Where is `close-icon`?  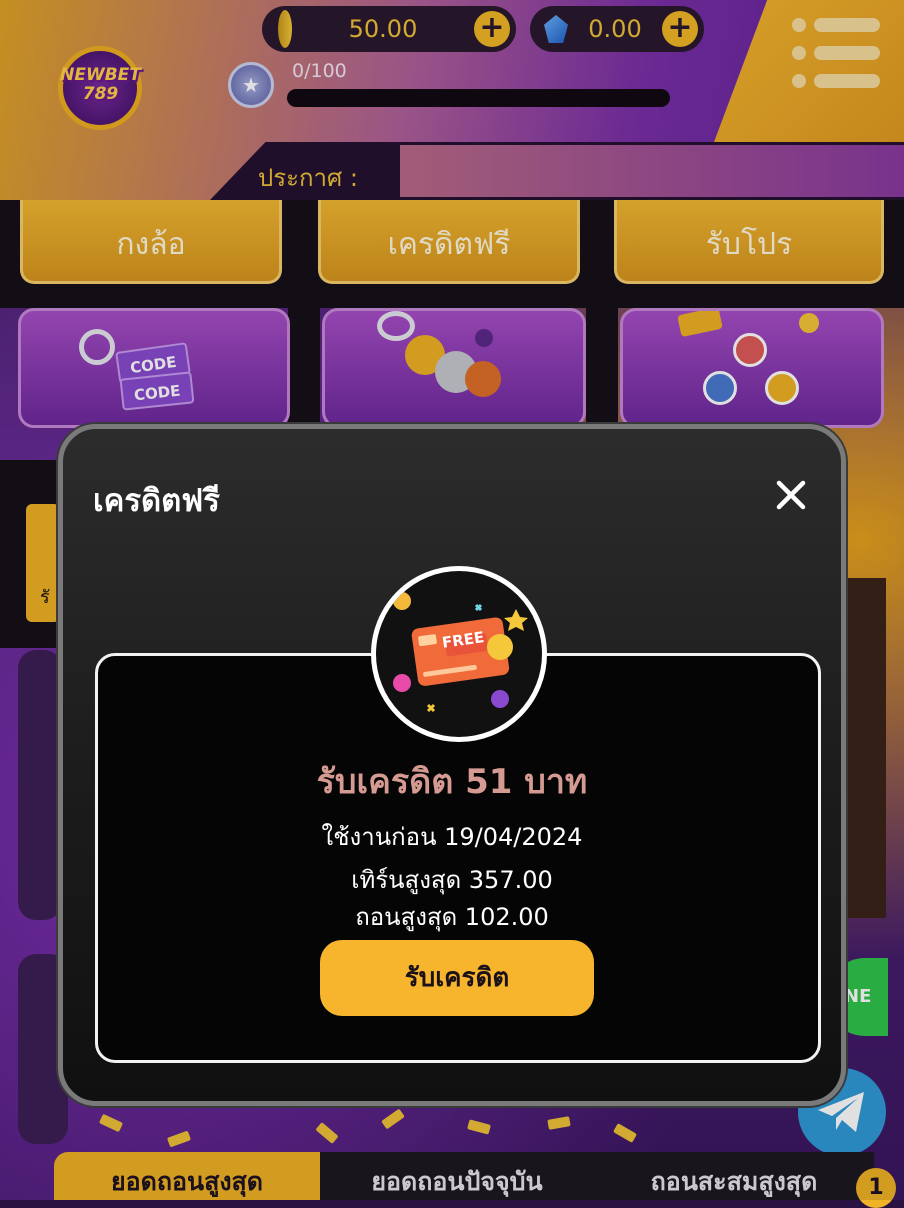
close-icon is located at coordinates (791, 495).